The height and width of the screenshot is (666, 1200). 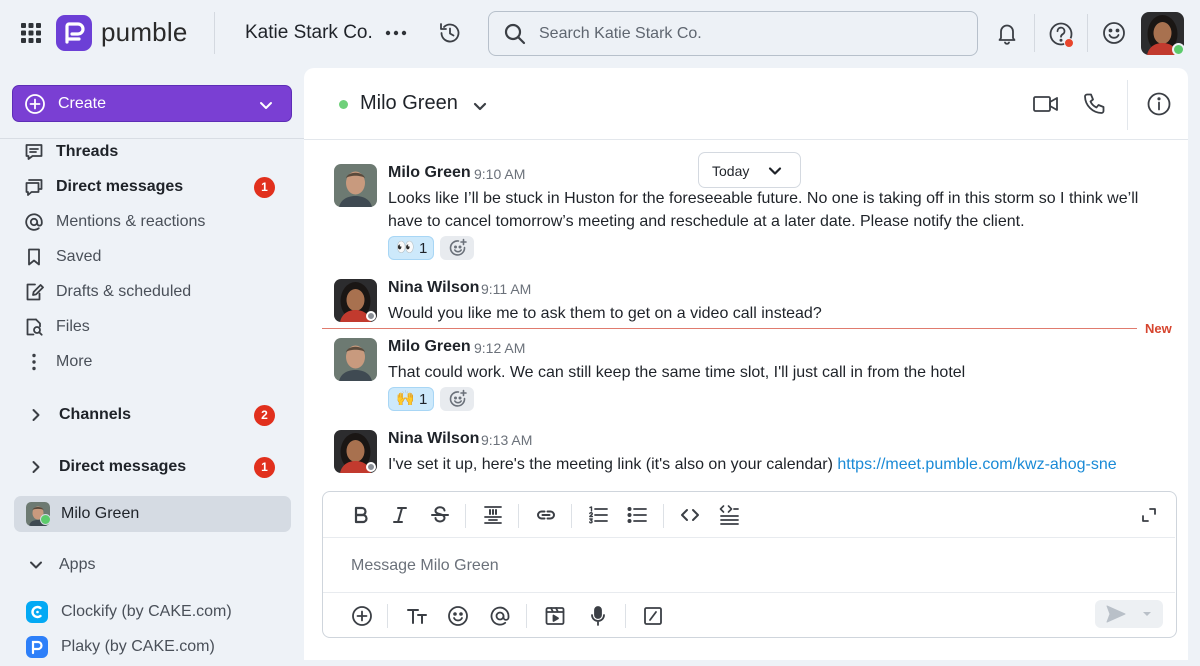 I want to click on create-button: Create, so click(x=152, y=103).